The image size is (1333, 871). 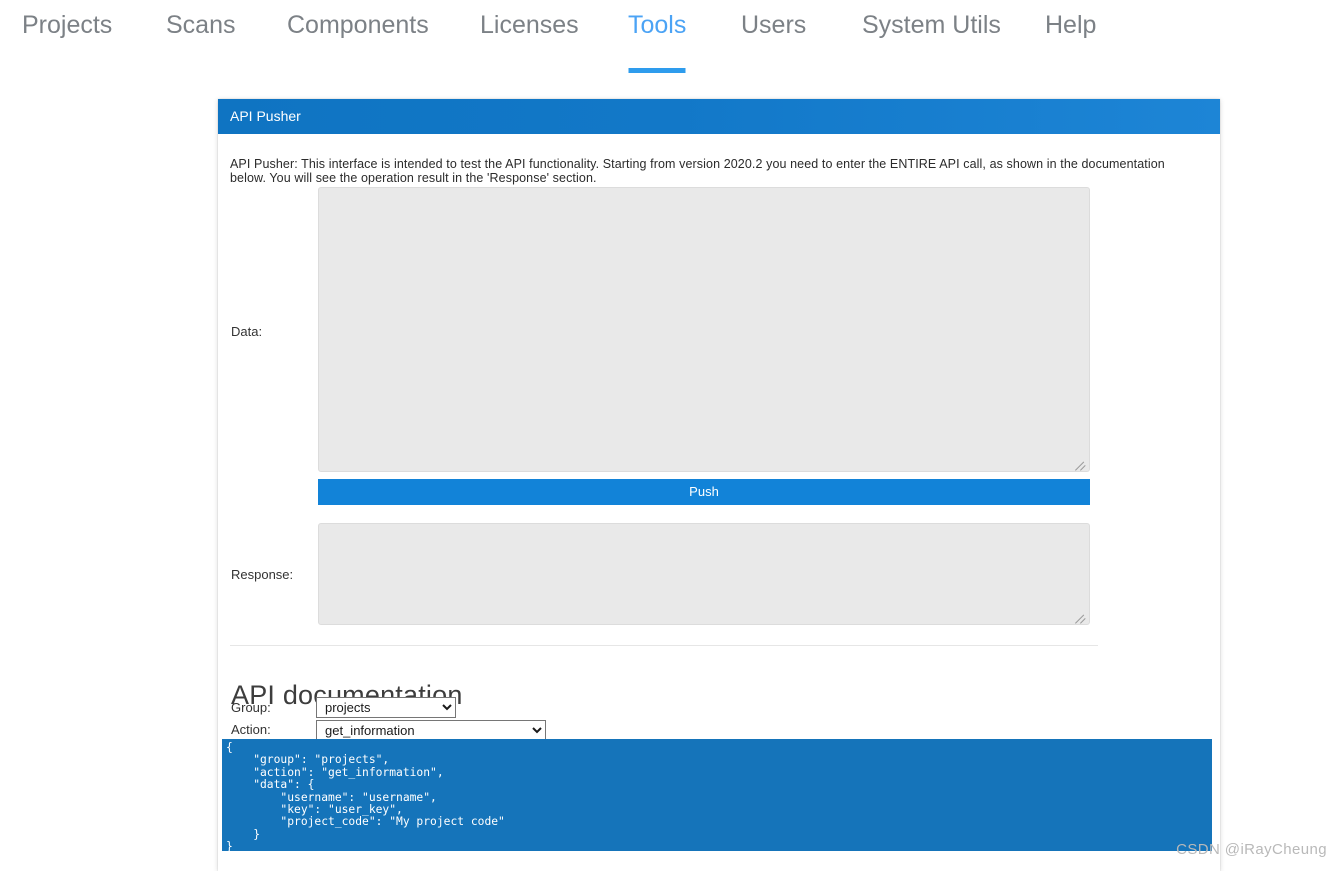 I want to click on nav-item-users: Users, so click(x=773, y=19).